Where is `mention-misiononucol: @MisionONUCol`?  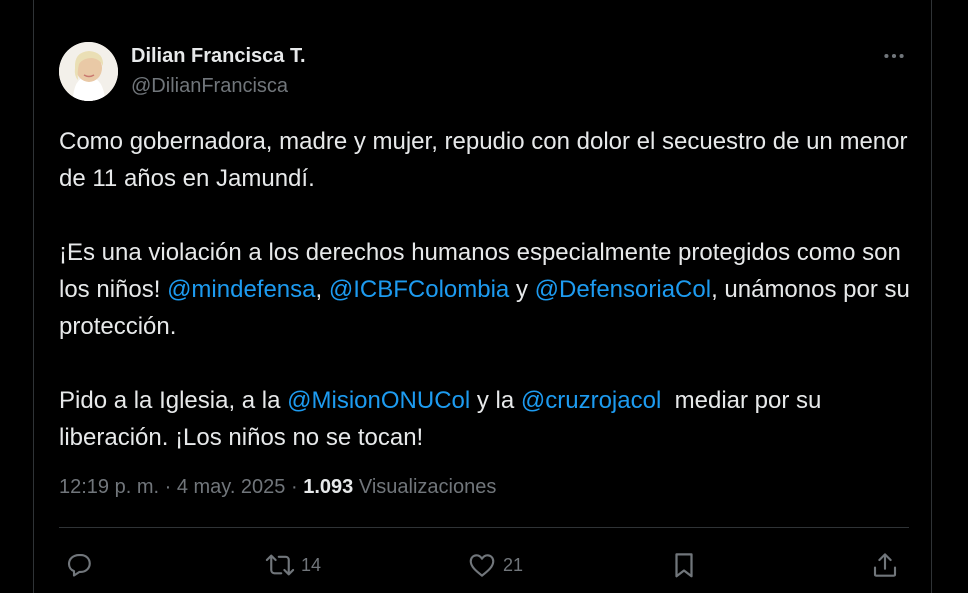
mention-misiononucol: @MisionONUCol is located at coordinates (378, 400).